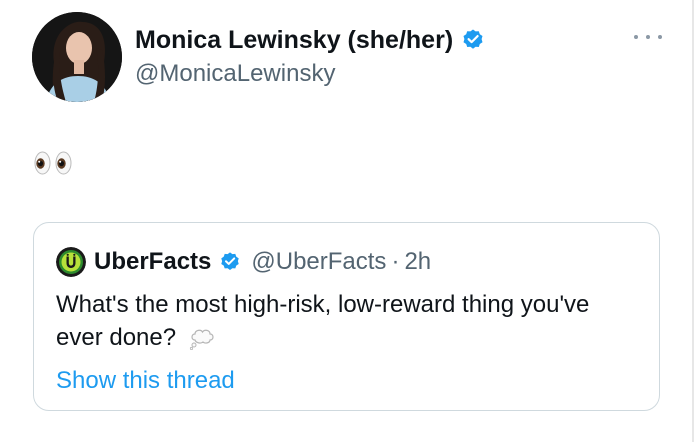  I want to click on verified-badge-icon, so click(473, 39).